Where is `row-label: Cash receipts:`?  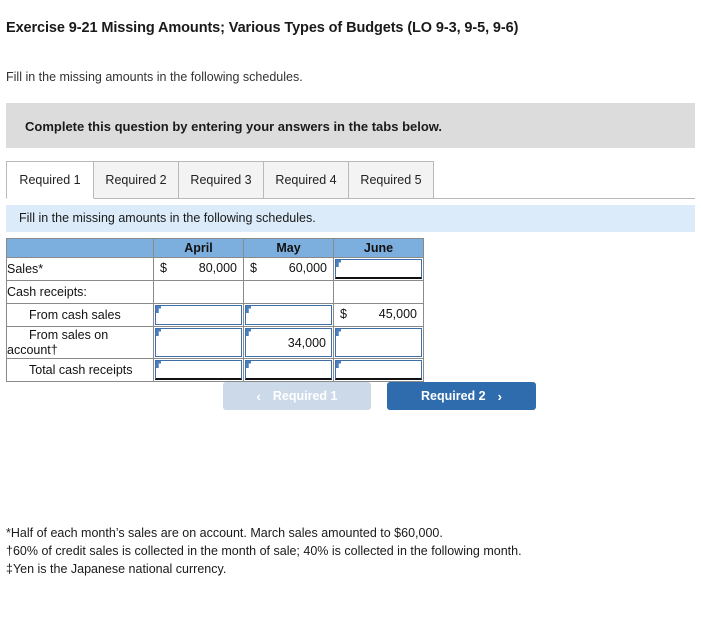 row-label: Cash receipts: is located at coordinates (80, 292).